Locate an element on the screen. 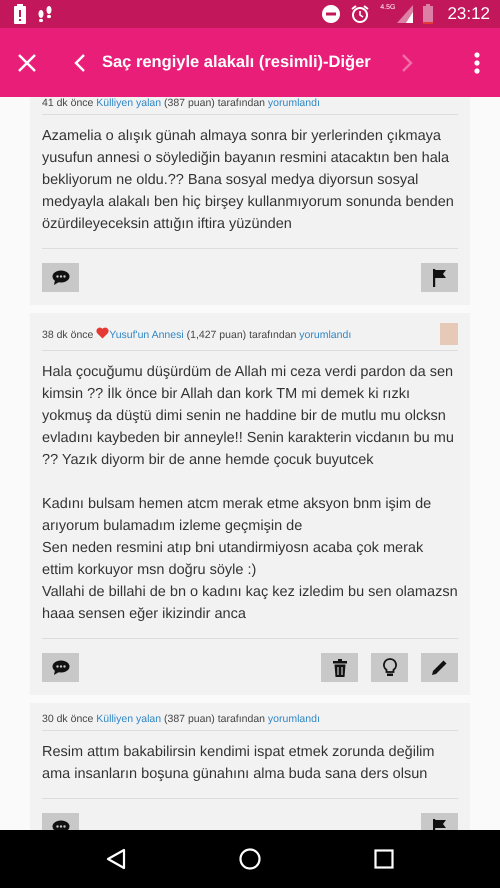  close-icon is located at coordinates (27, 63).